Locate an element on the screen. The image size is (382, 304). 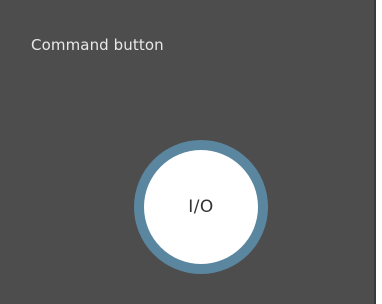
command-button-label: I/O is located at coordinates (201, 207).